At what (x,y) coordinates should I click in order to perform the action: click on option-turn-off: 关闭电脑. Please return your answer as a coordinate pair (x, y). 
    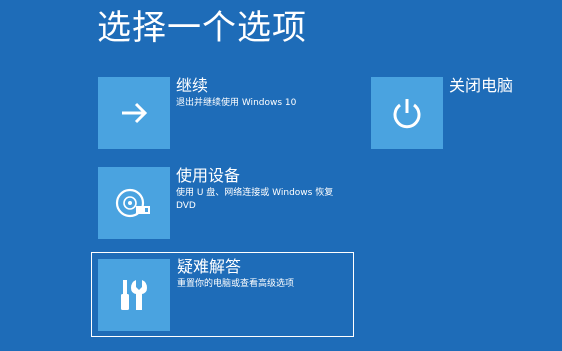
    Looking at the image, I should click on (456, 112).